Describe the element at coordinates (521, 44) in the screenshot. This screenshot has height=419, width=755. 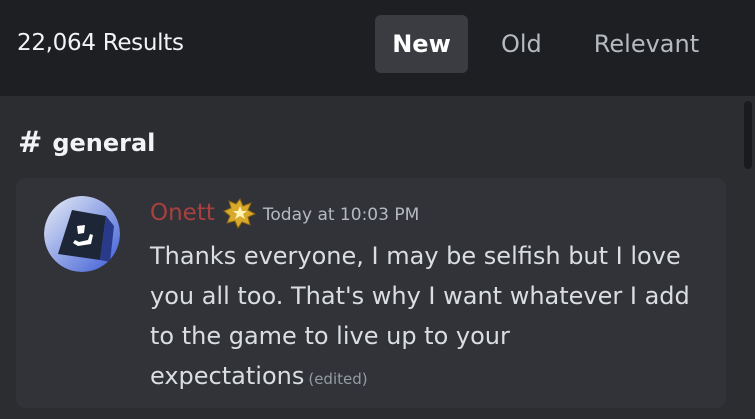
I see `sort-tab-old: Old` at that location.